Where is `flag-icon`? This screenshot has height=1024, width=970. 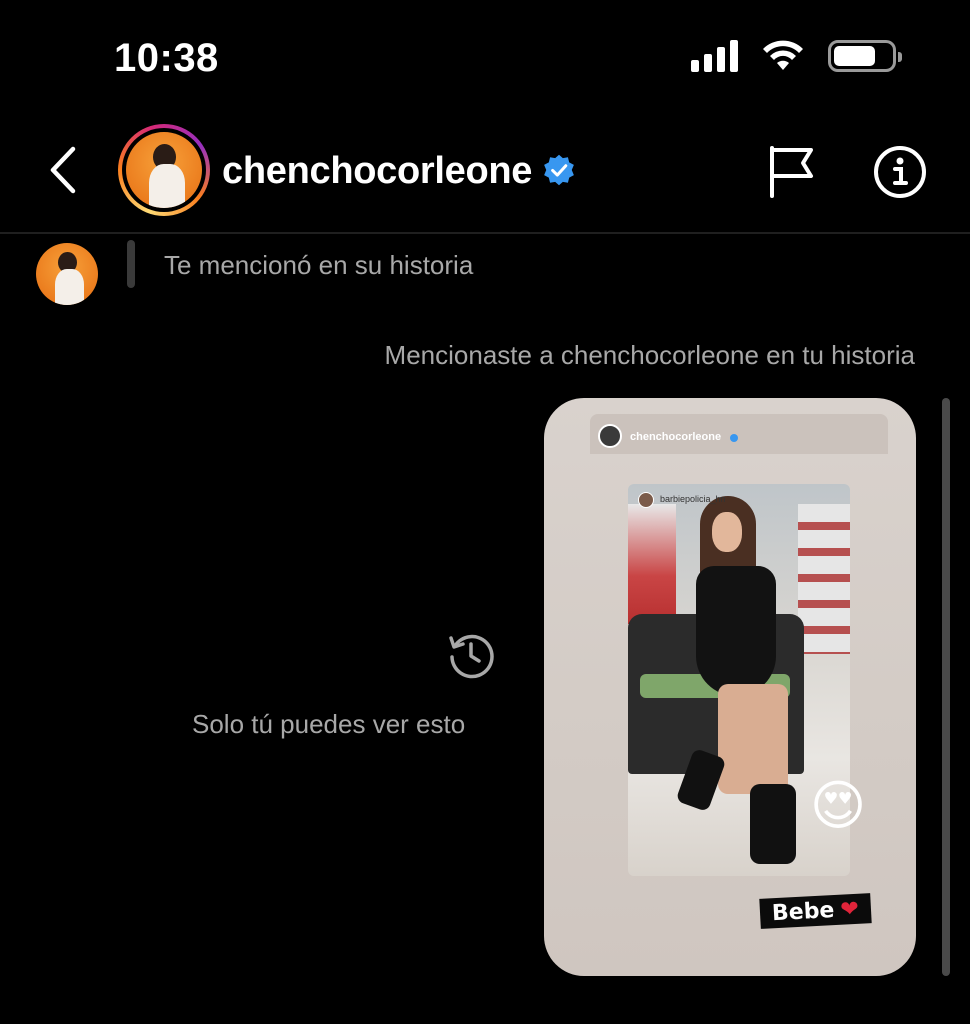 flag-icon is located at coordinates (791, 172).